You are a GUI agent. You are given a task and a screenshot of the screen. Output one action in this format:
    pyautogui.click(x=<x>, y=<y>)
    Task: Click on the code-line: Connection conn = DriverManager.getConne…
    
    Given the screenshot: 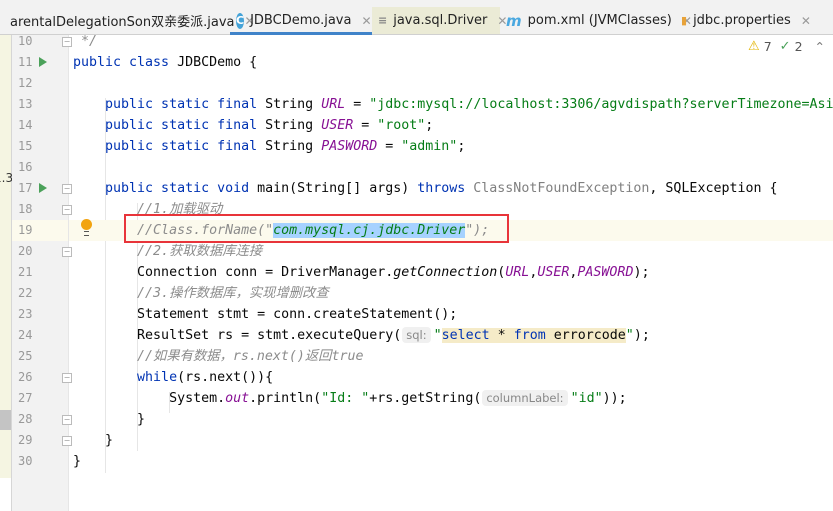 What is the action you would take?
    pyautogui.click(x=451, y=272)
    